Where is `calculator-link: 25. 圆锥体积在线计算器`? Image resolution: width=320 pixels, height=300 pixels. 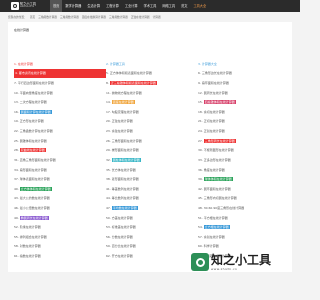
calculator-link: 25. 圆锥体积在线计算器 is located at coordinates (60, 141).